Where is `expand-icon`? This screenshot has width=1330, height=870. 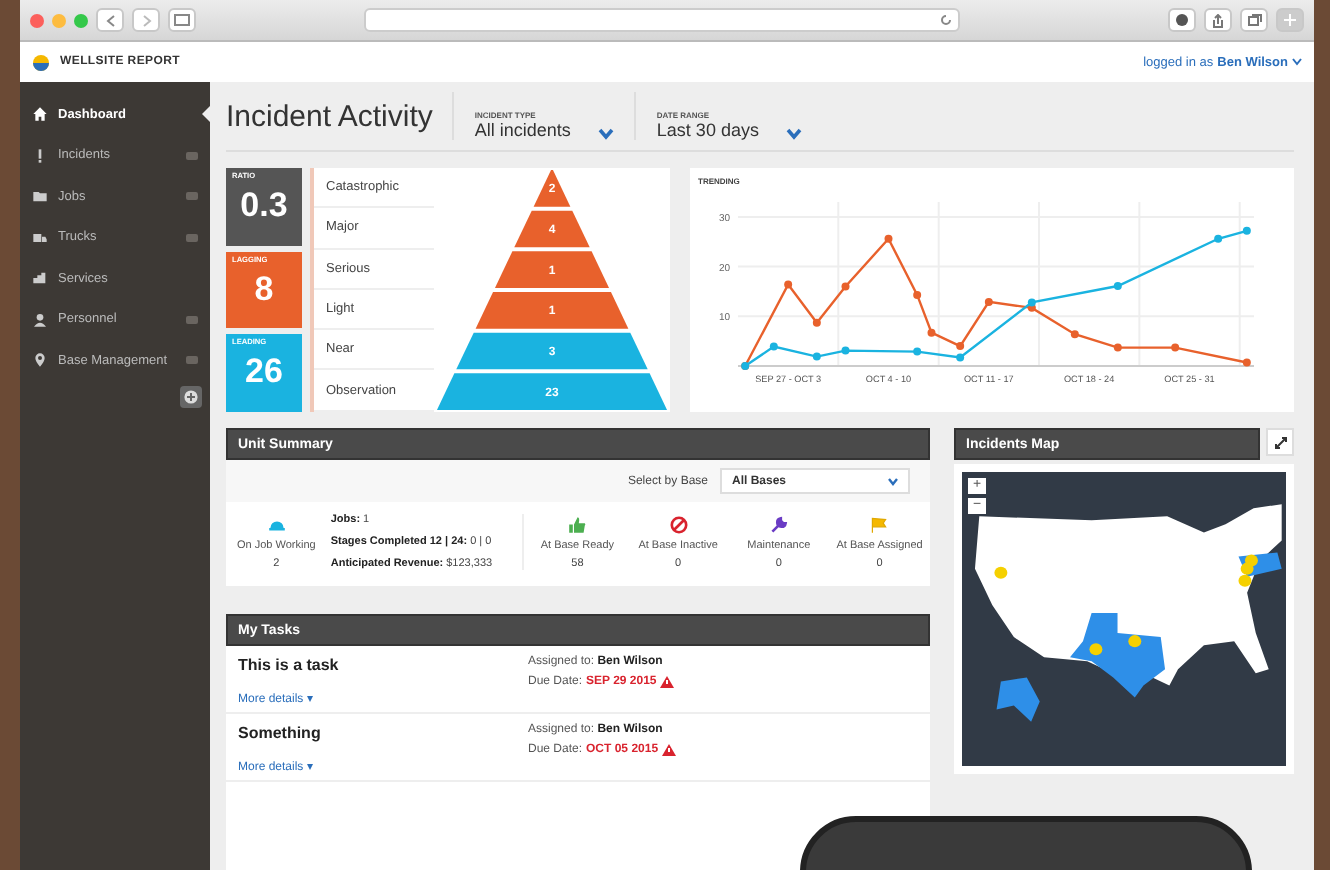 expand-icon is located at coordinates (1280, 442).